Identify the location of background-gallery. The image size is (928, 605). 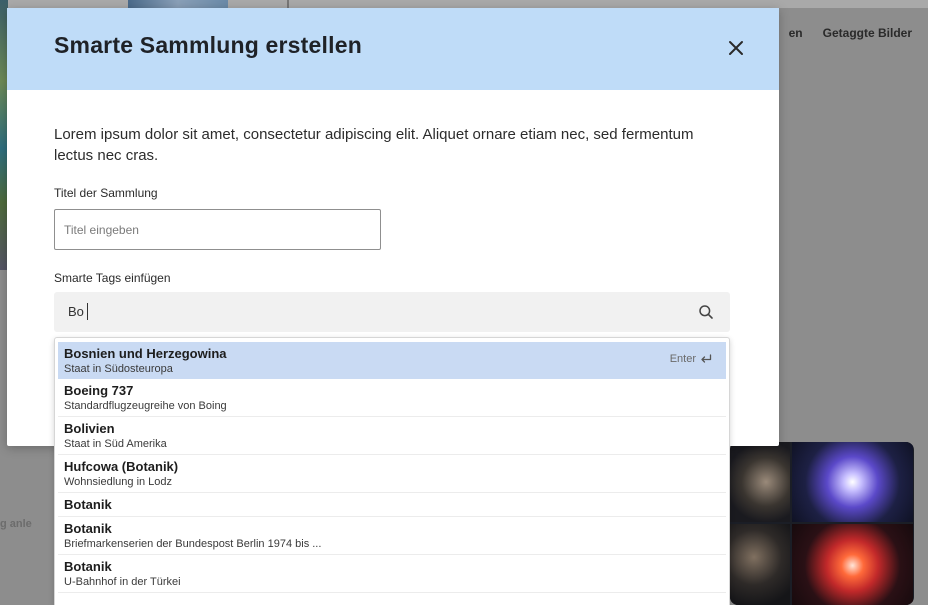
(822, 523).